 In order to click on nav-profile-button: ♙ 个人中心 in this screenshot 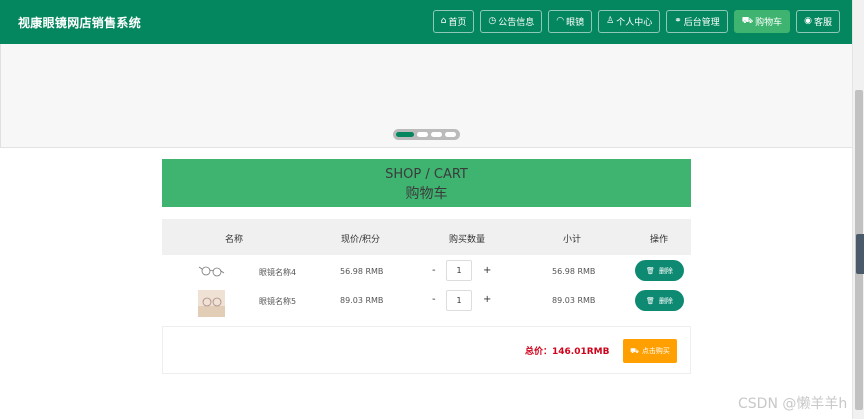, I will do `click(629, 21)`.